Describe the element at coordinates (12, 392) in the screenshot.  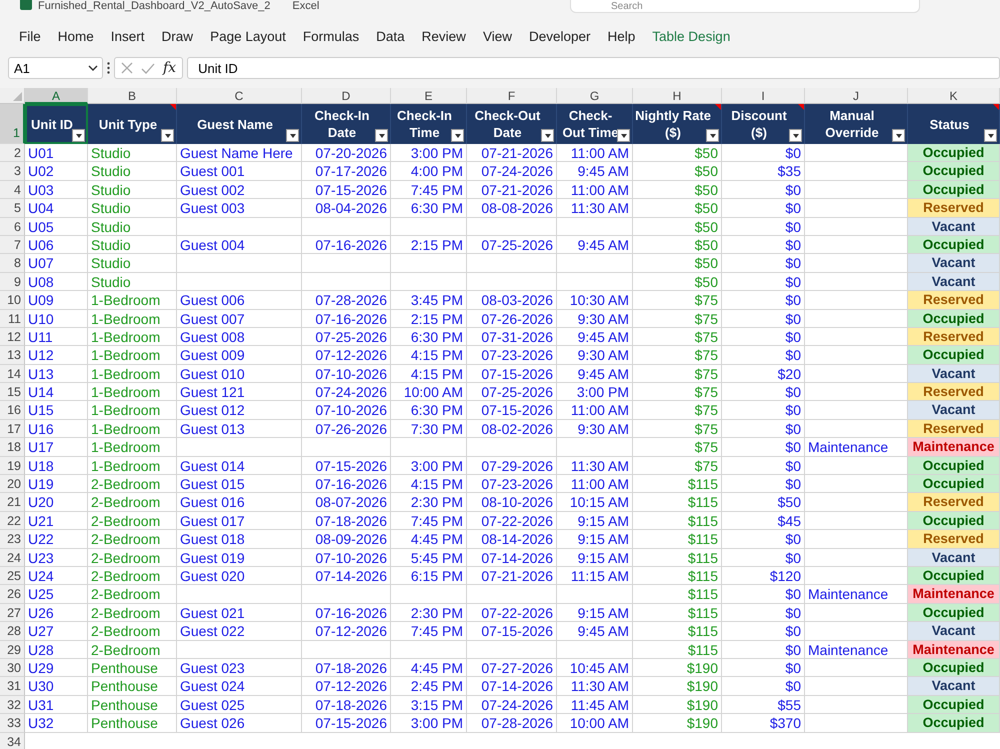
I see `row-number: 15` at that location.